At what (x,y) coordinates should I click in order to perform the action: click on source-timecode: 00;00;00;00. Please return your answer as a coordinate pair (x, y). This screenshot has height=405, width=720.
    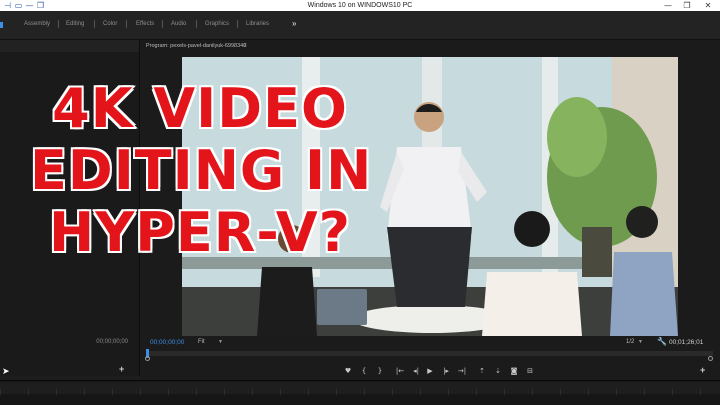
    Looking at the image, I should click on (112, 342).